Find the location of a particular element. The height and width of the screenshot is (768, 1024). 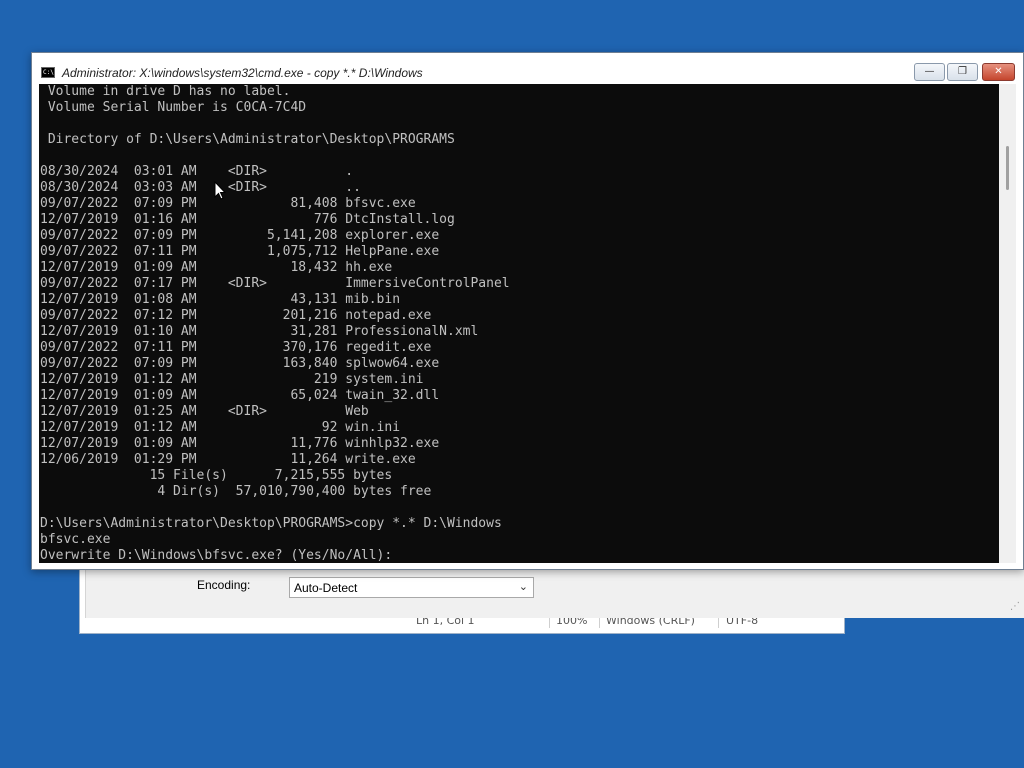

close-button: ✕ is located at coordinates (998, 72).